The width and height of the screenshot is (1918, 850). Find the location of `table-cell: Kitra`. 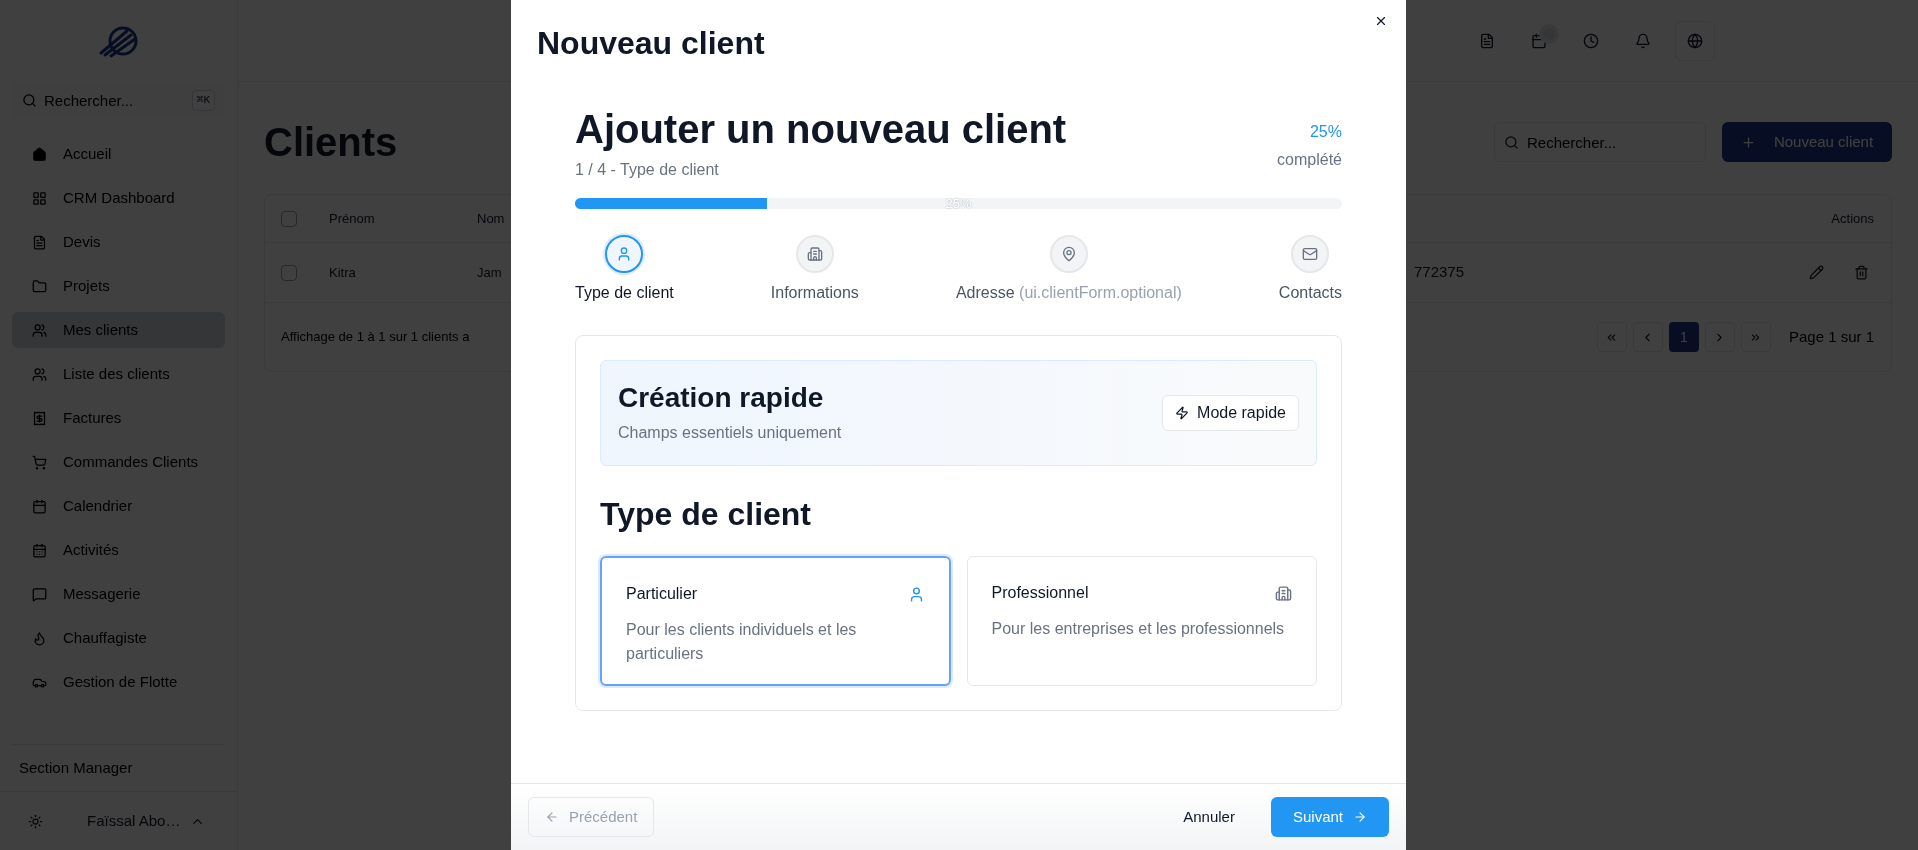

table-cell: Kitra is located at coordinates (342, 272).